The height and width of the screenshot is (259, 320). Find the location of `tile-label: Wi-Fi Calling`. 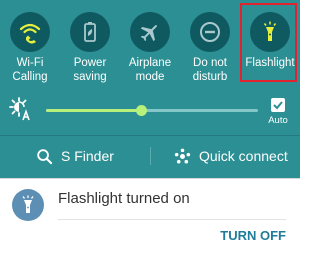

tile-label: Wi-Fi Calling is located at coordinates (30, 70).